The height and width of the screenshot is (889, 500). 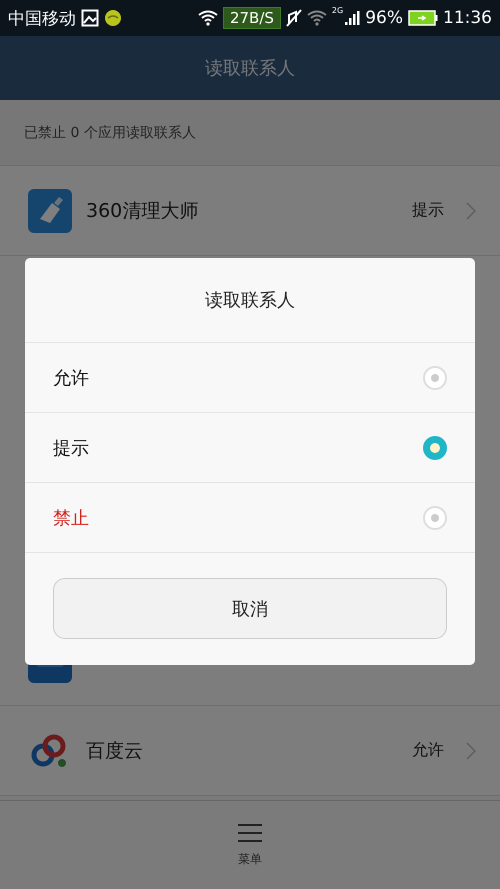 I want to click on app-row: 百度云 允许, so click(x=250, y=751).